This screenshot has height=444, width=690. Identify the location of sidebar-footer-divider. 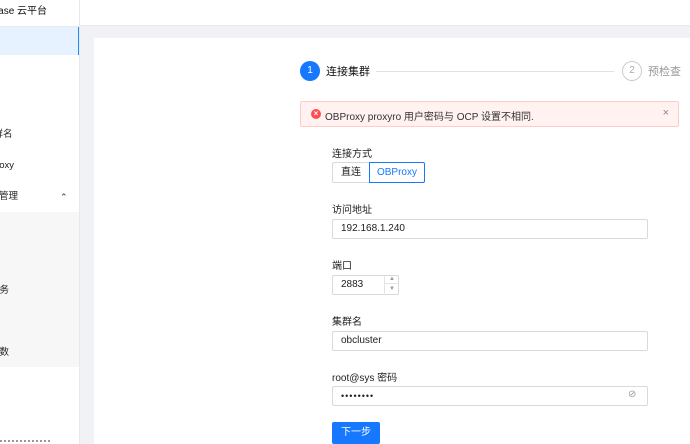
(25, 441).